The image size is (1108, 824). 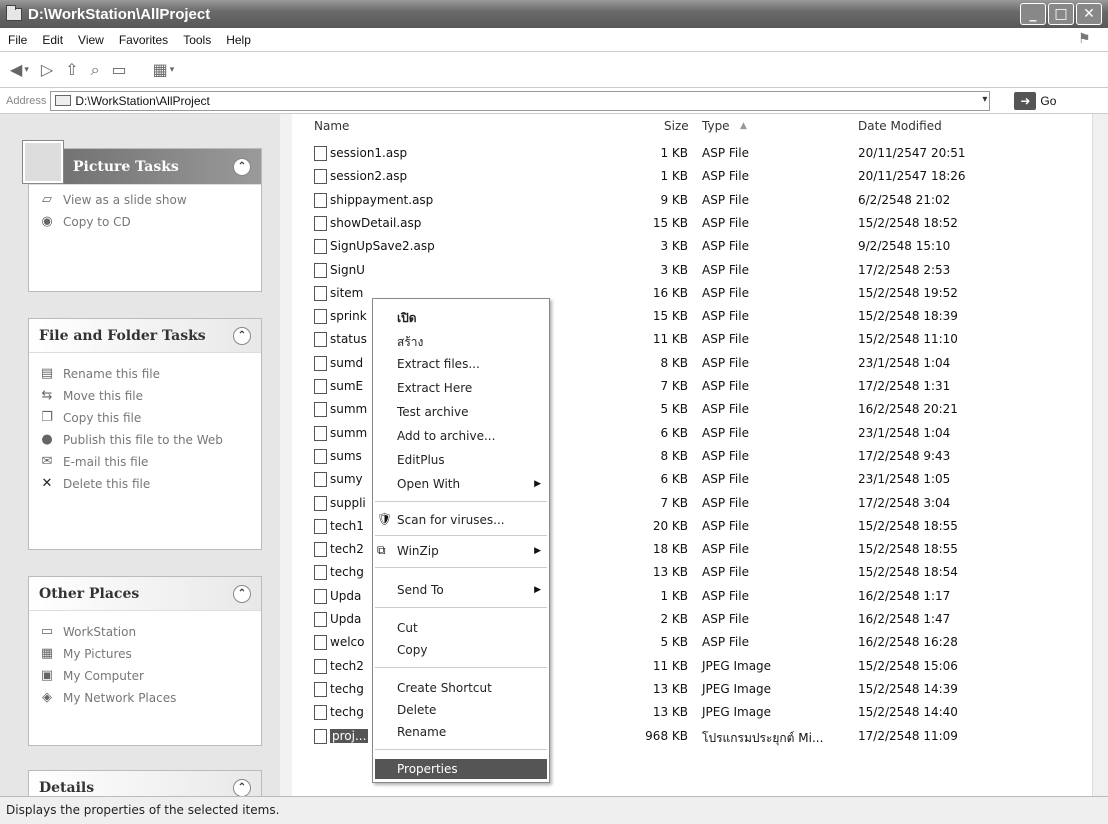 What do you see at coordinates (19, 69) in the screenshot?
I see `back-button: ◀ ▾` at bounding box center [19, 69].